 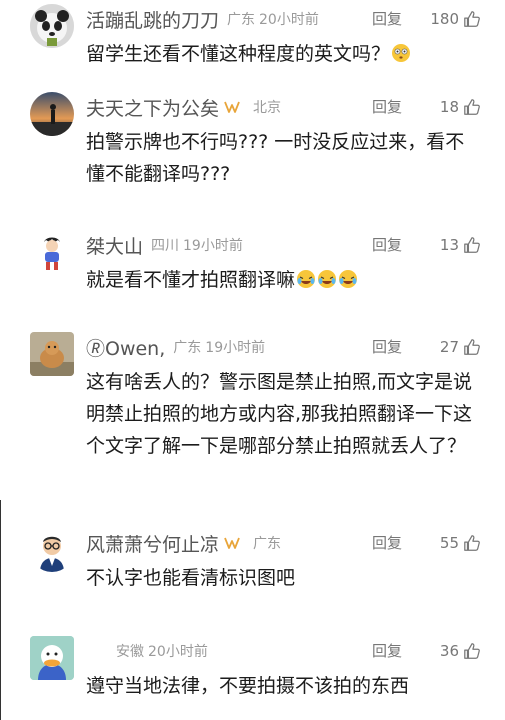 I want to click on username: 🄬Owen,, so click(x=125, y=347).